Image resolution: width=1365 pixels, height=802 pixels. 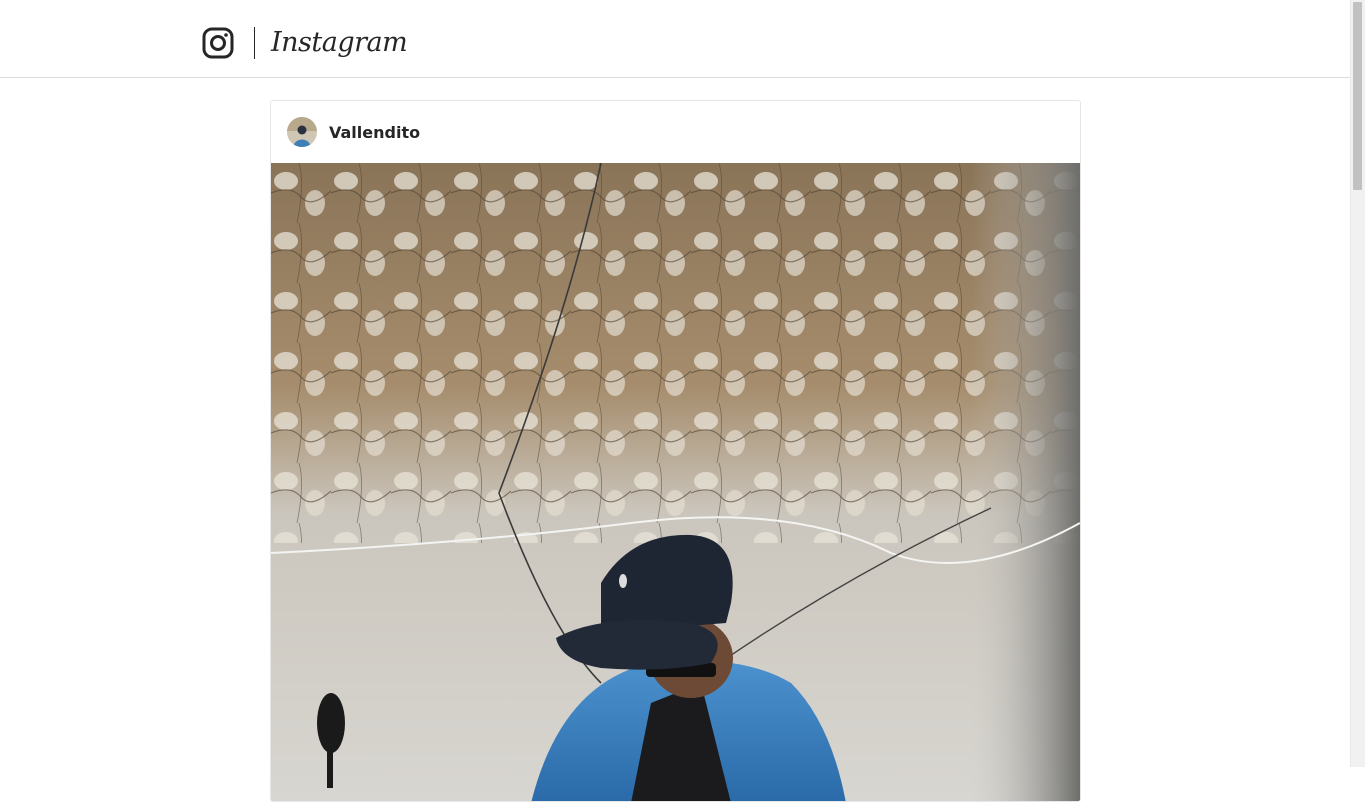 I want to click on top-navbar: Instagram, so click(x=675, y=39).